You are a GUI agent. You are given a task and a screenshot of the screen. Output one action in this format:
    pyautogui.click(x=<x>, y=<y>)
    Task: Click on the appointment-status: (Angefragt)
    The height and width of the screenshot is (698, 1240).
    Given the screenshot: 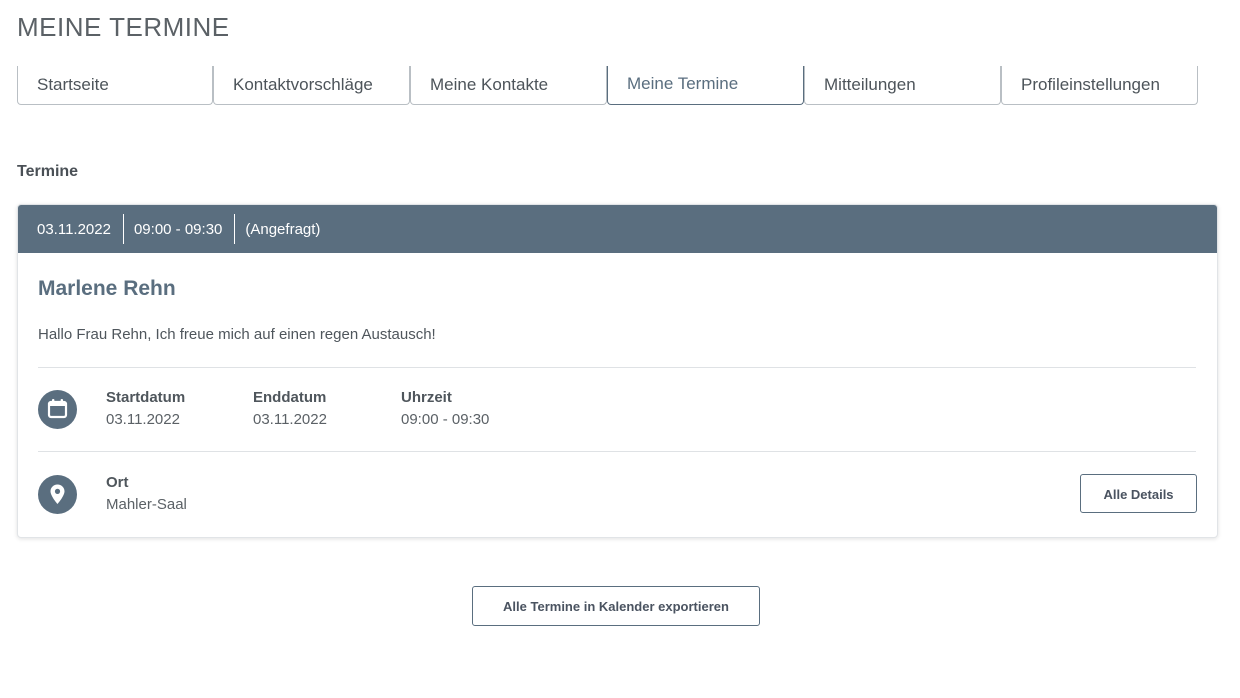 What is the action you would take?
    pyautogui.click(x=283, y=229)
    